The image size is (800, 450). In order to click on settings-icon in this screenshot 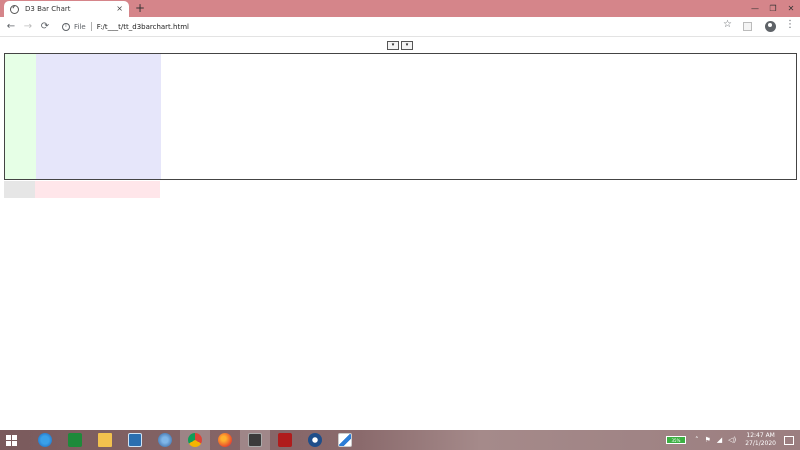, I will do `click(315, 440)`.